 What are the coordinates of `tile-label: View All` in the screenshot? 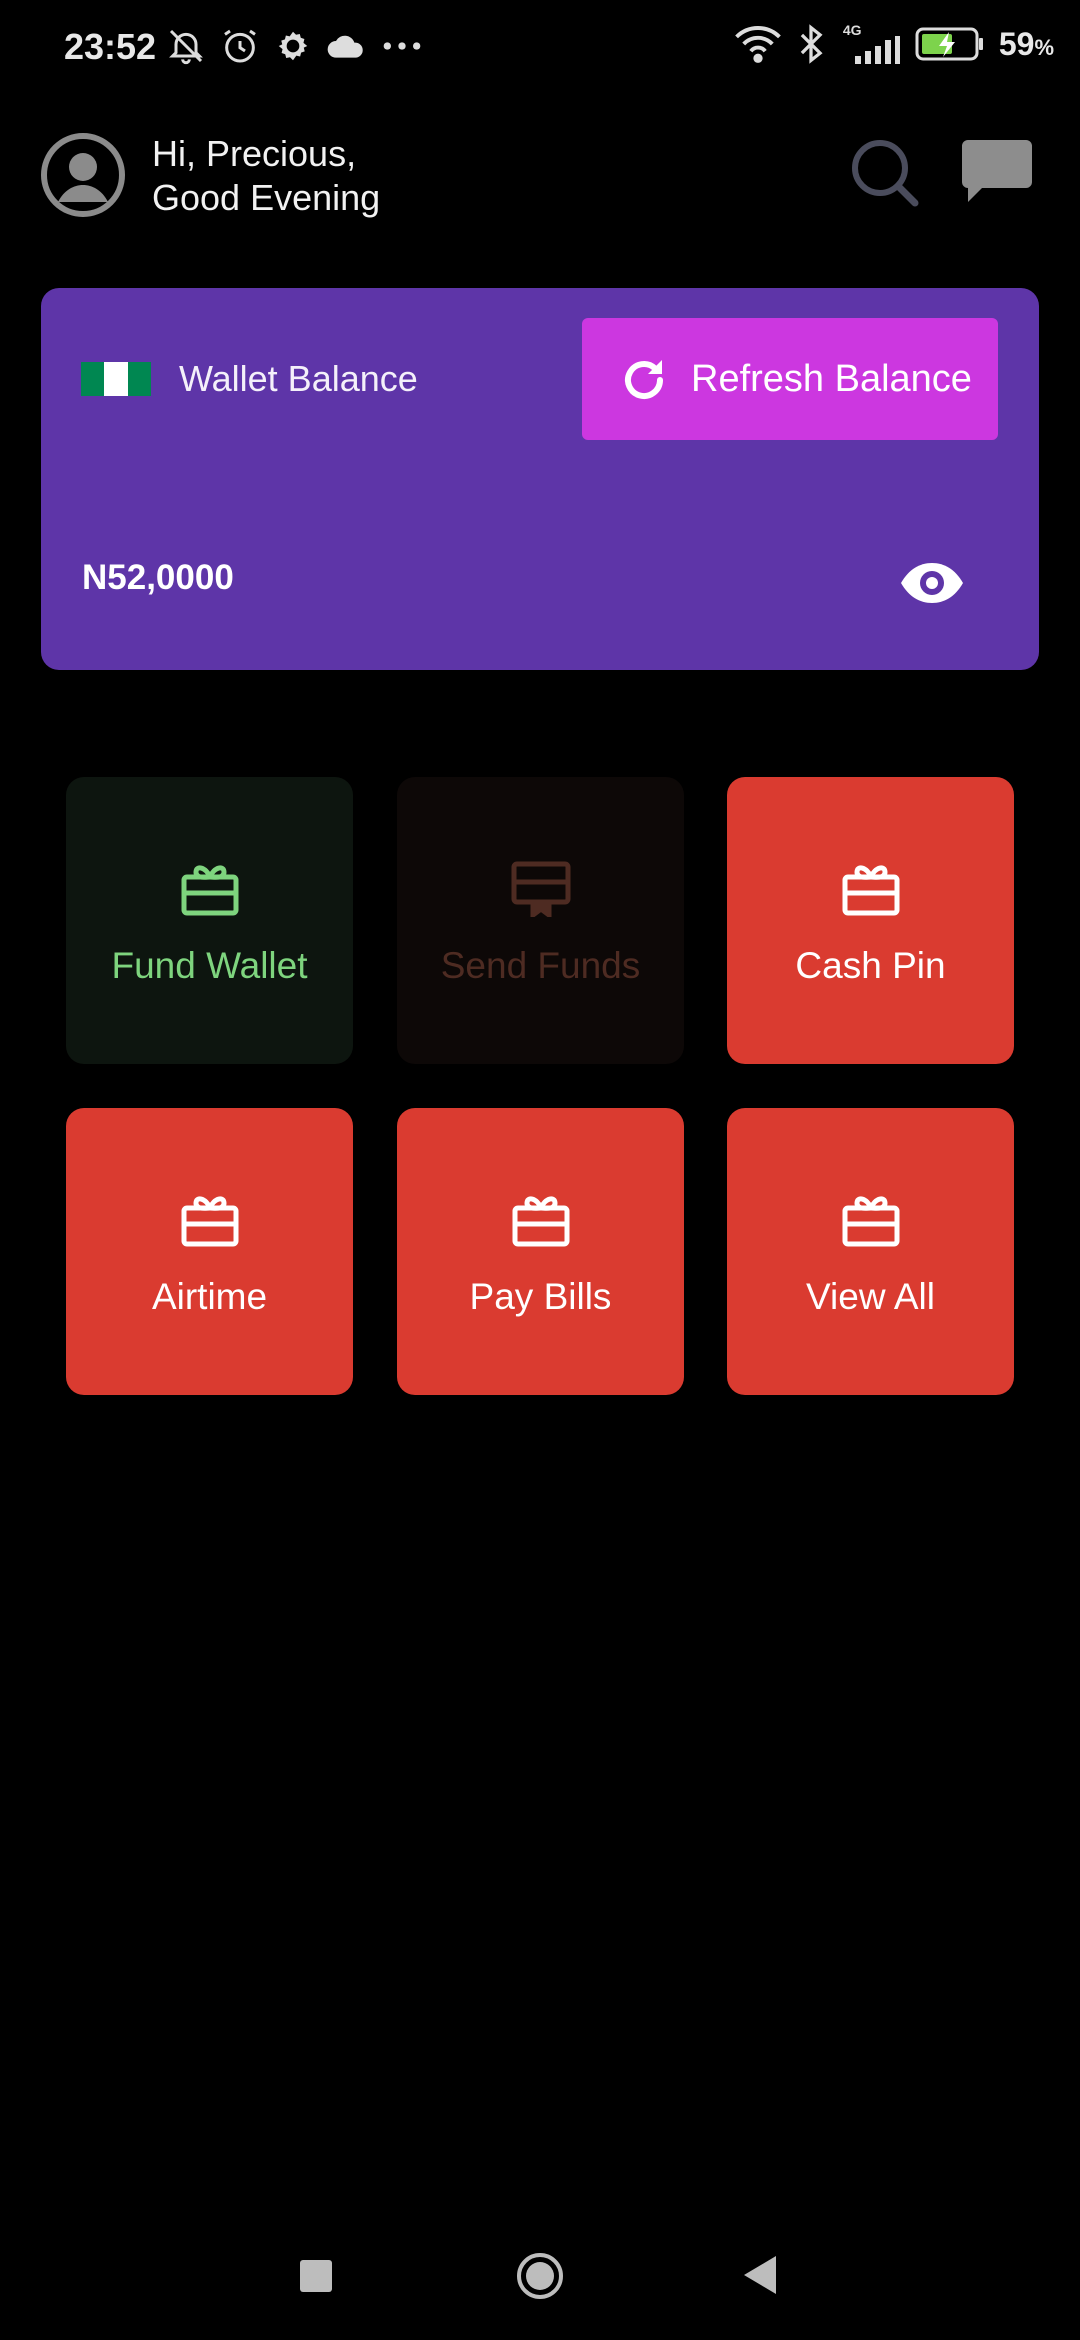 It's located at (870, 1296).